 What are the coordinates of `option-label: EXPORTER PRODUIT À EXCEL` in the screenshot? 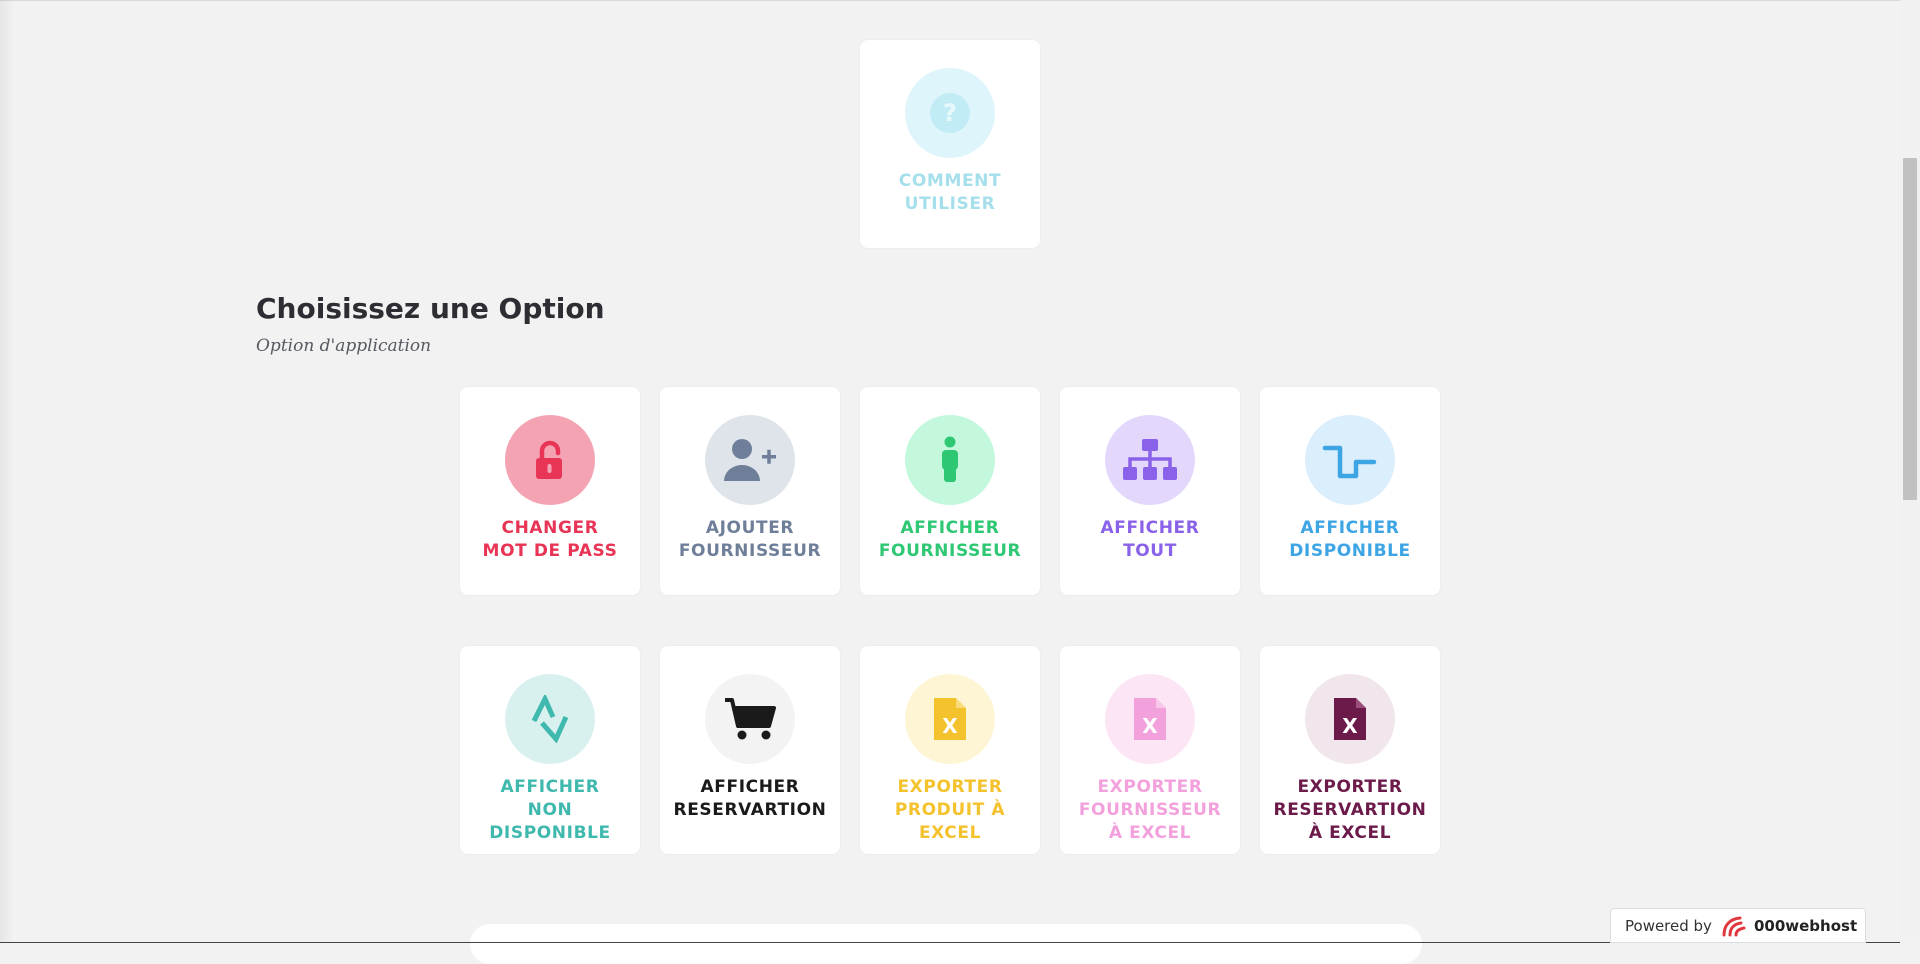 It's located at (950, 810).